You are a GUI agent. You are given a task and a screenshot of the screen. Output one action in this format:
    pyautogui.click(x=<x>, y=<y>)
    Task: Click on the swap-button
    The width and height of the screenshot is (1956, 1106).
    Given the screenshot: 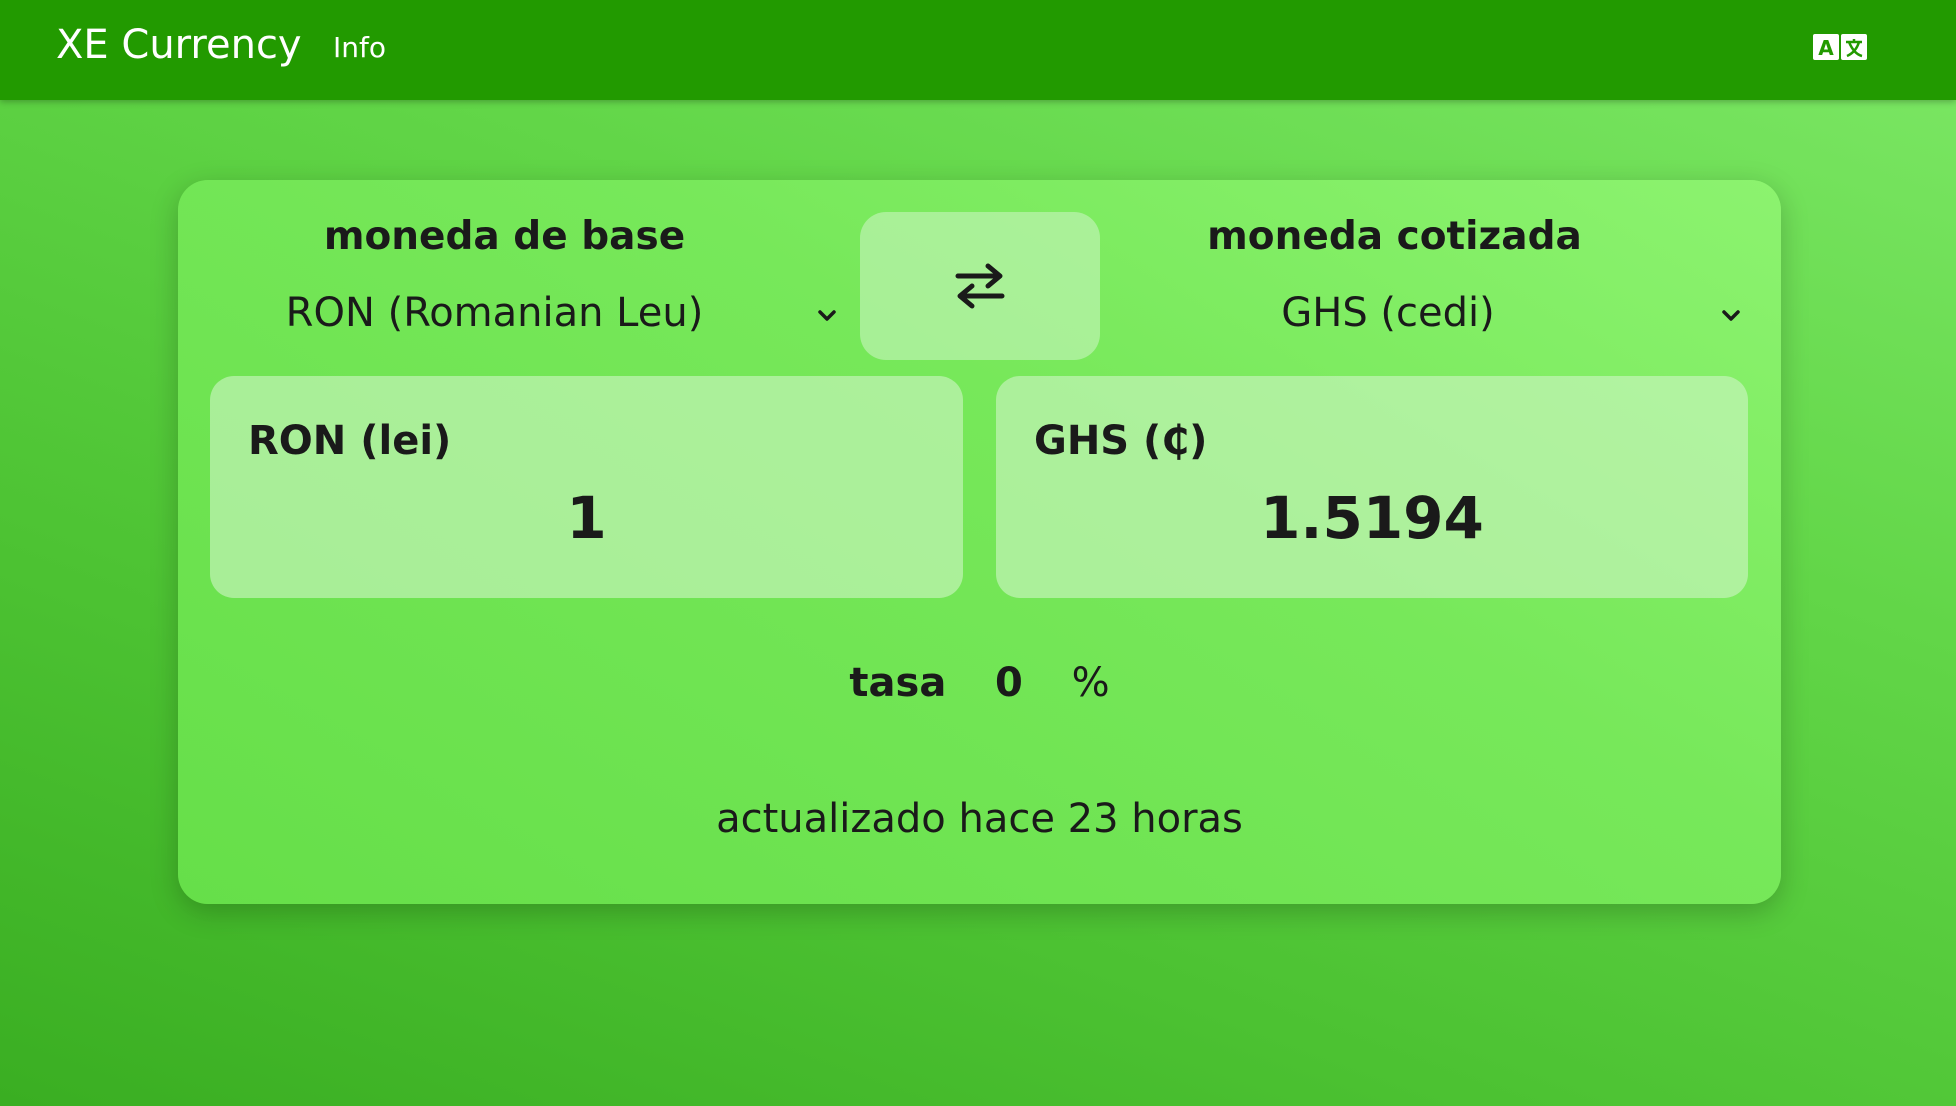 What is the action you would take?
    pyautogui.click(x=980, y=286)
    